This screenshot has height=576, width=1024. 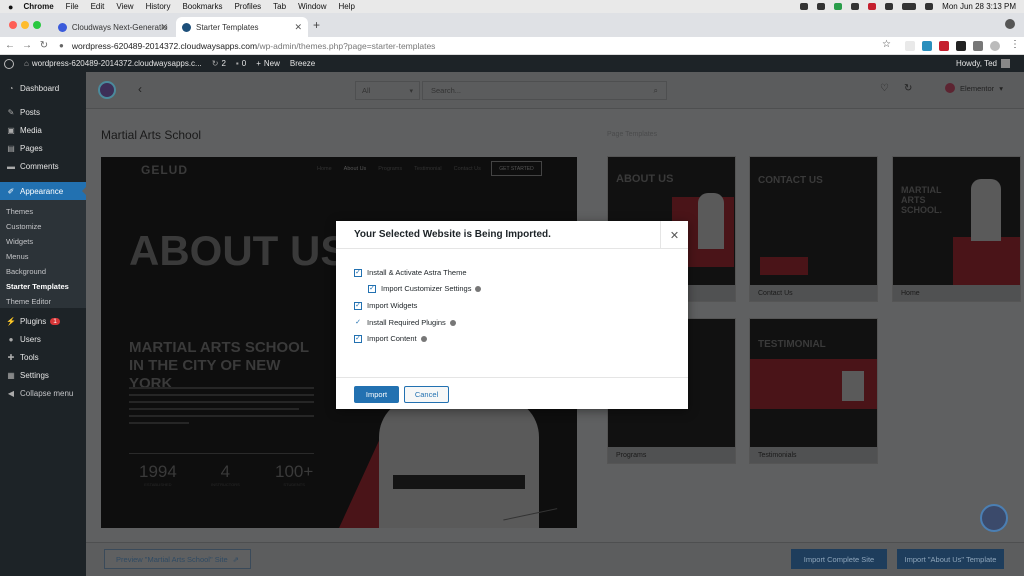 I want to click on template-card-contact-us: CONTACT US Contact Us, so click(x=813, y=229).